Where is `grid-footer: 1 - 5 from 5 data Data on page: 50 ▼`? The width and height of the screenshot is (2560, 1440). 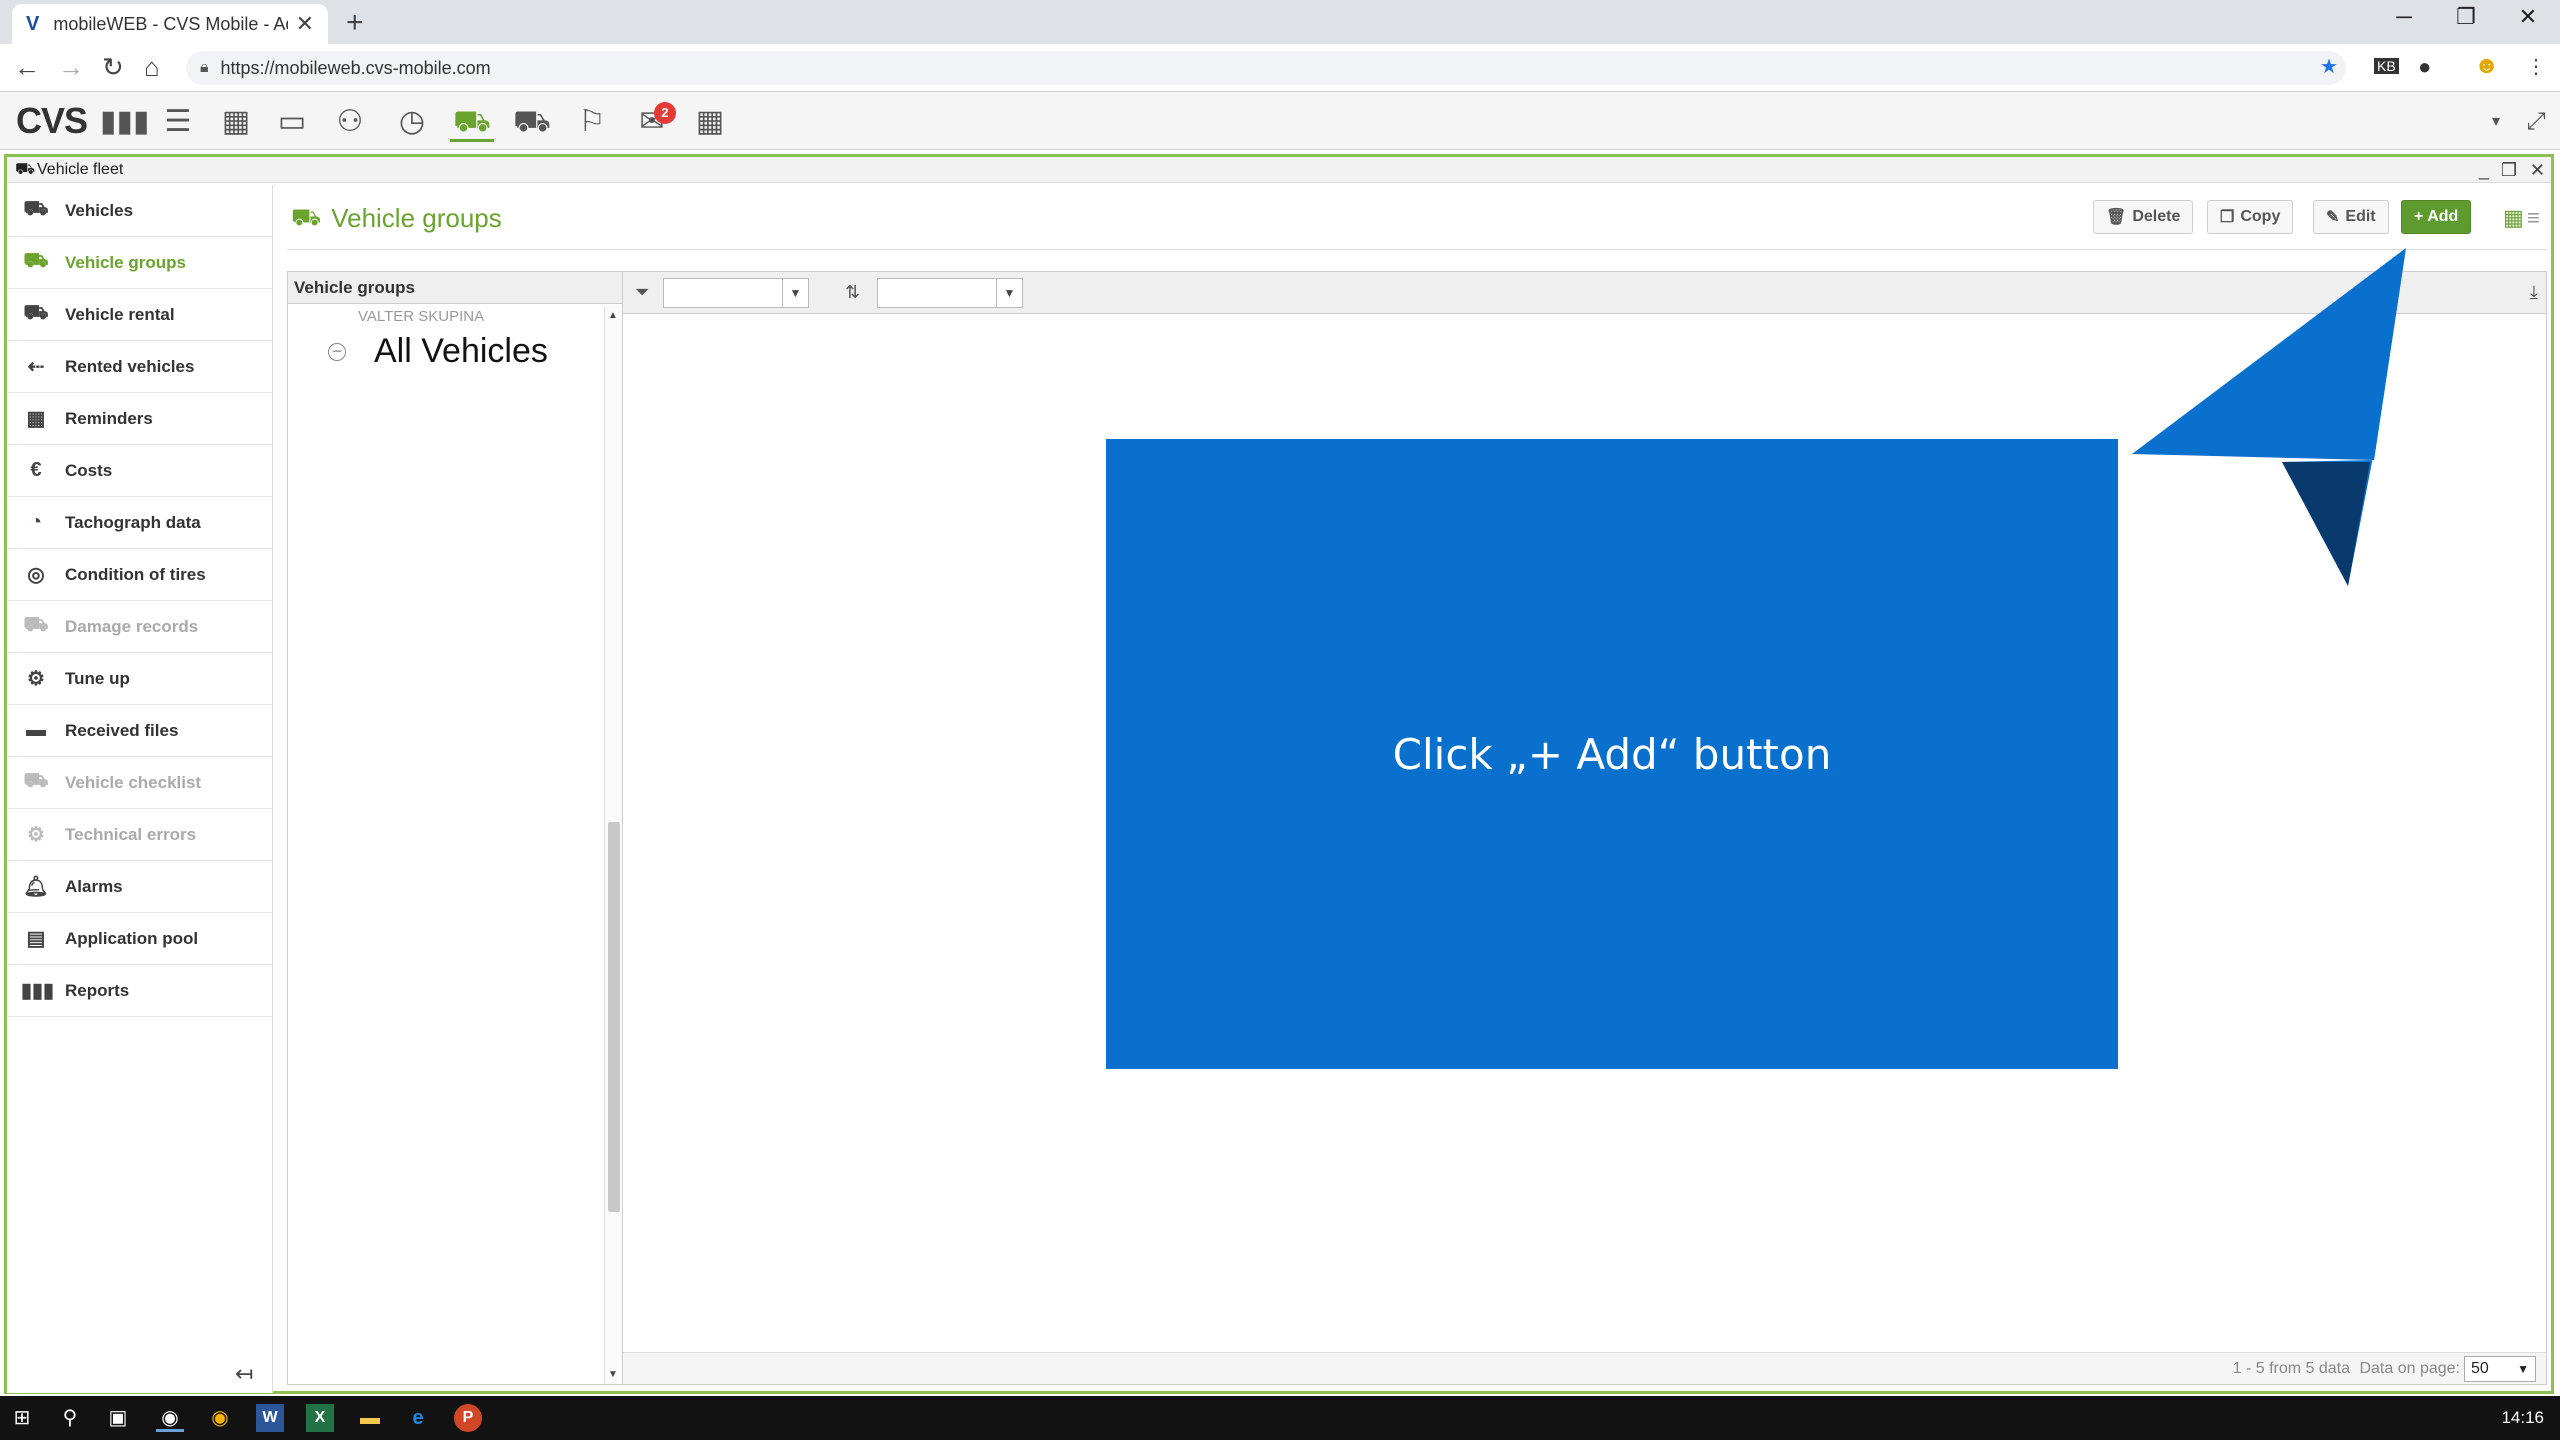 grid-footer: 1 - 5 from 5 data Data on page: 50 ▼ is located at coordinates (1584, 1368).